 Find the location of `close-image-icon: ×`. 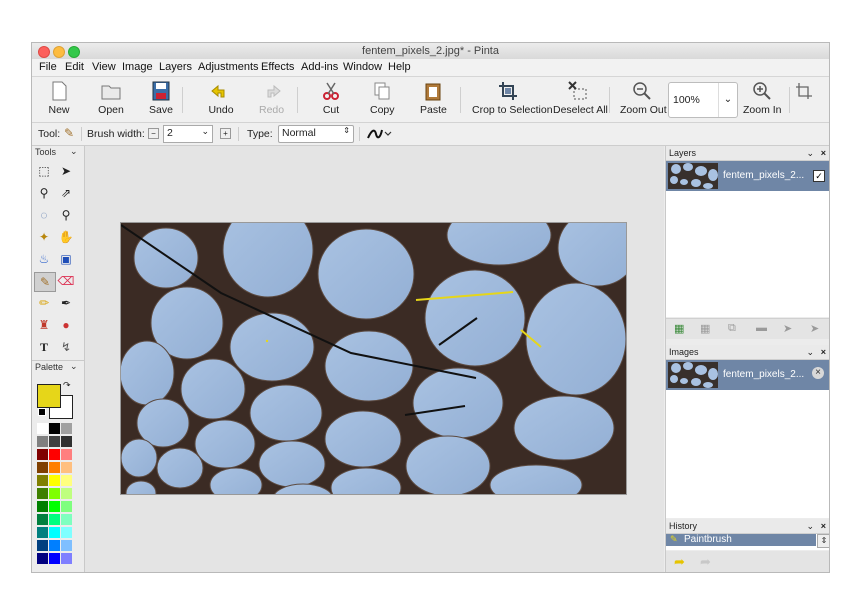

close-image-icon: × is located at coordinates (818, 373).